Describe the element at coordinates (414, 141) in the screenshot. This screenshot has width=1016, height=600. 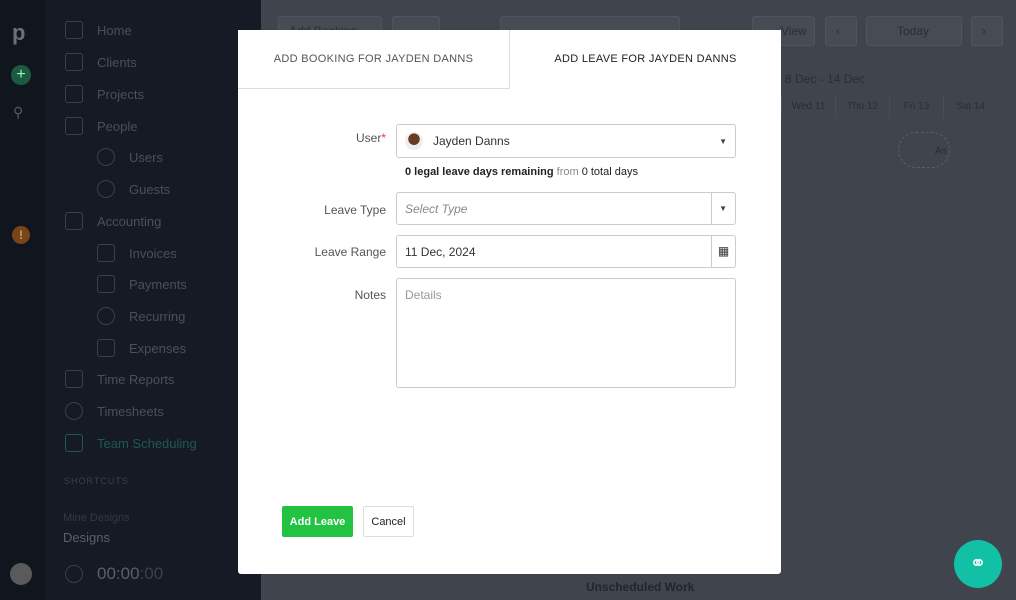
I see `user-avatar` at that location.